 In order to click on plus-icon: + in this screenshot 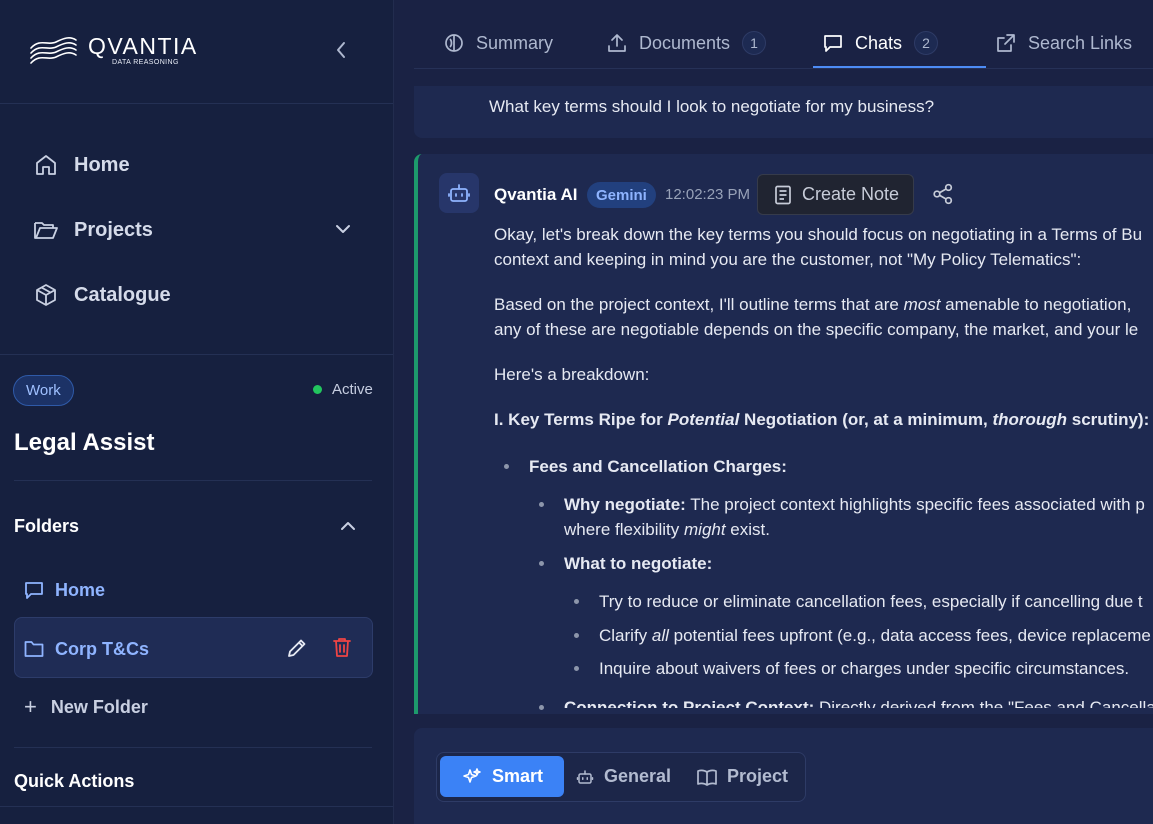, I will do `click(30, 706)`.